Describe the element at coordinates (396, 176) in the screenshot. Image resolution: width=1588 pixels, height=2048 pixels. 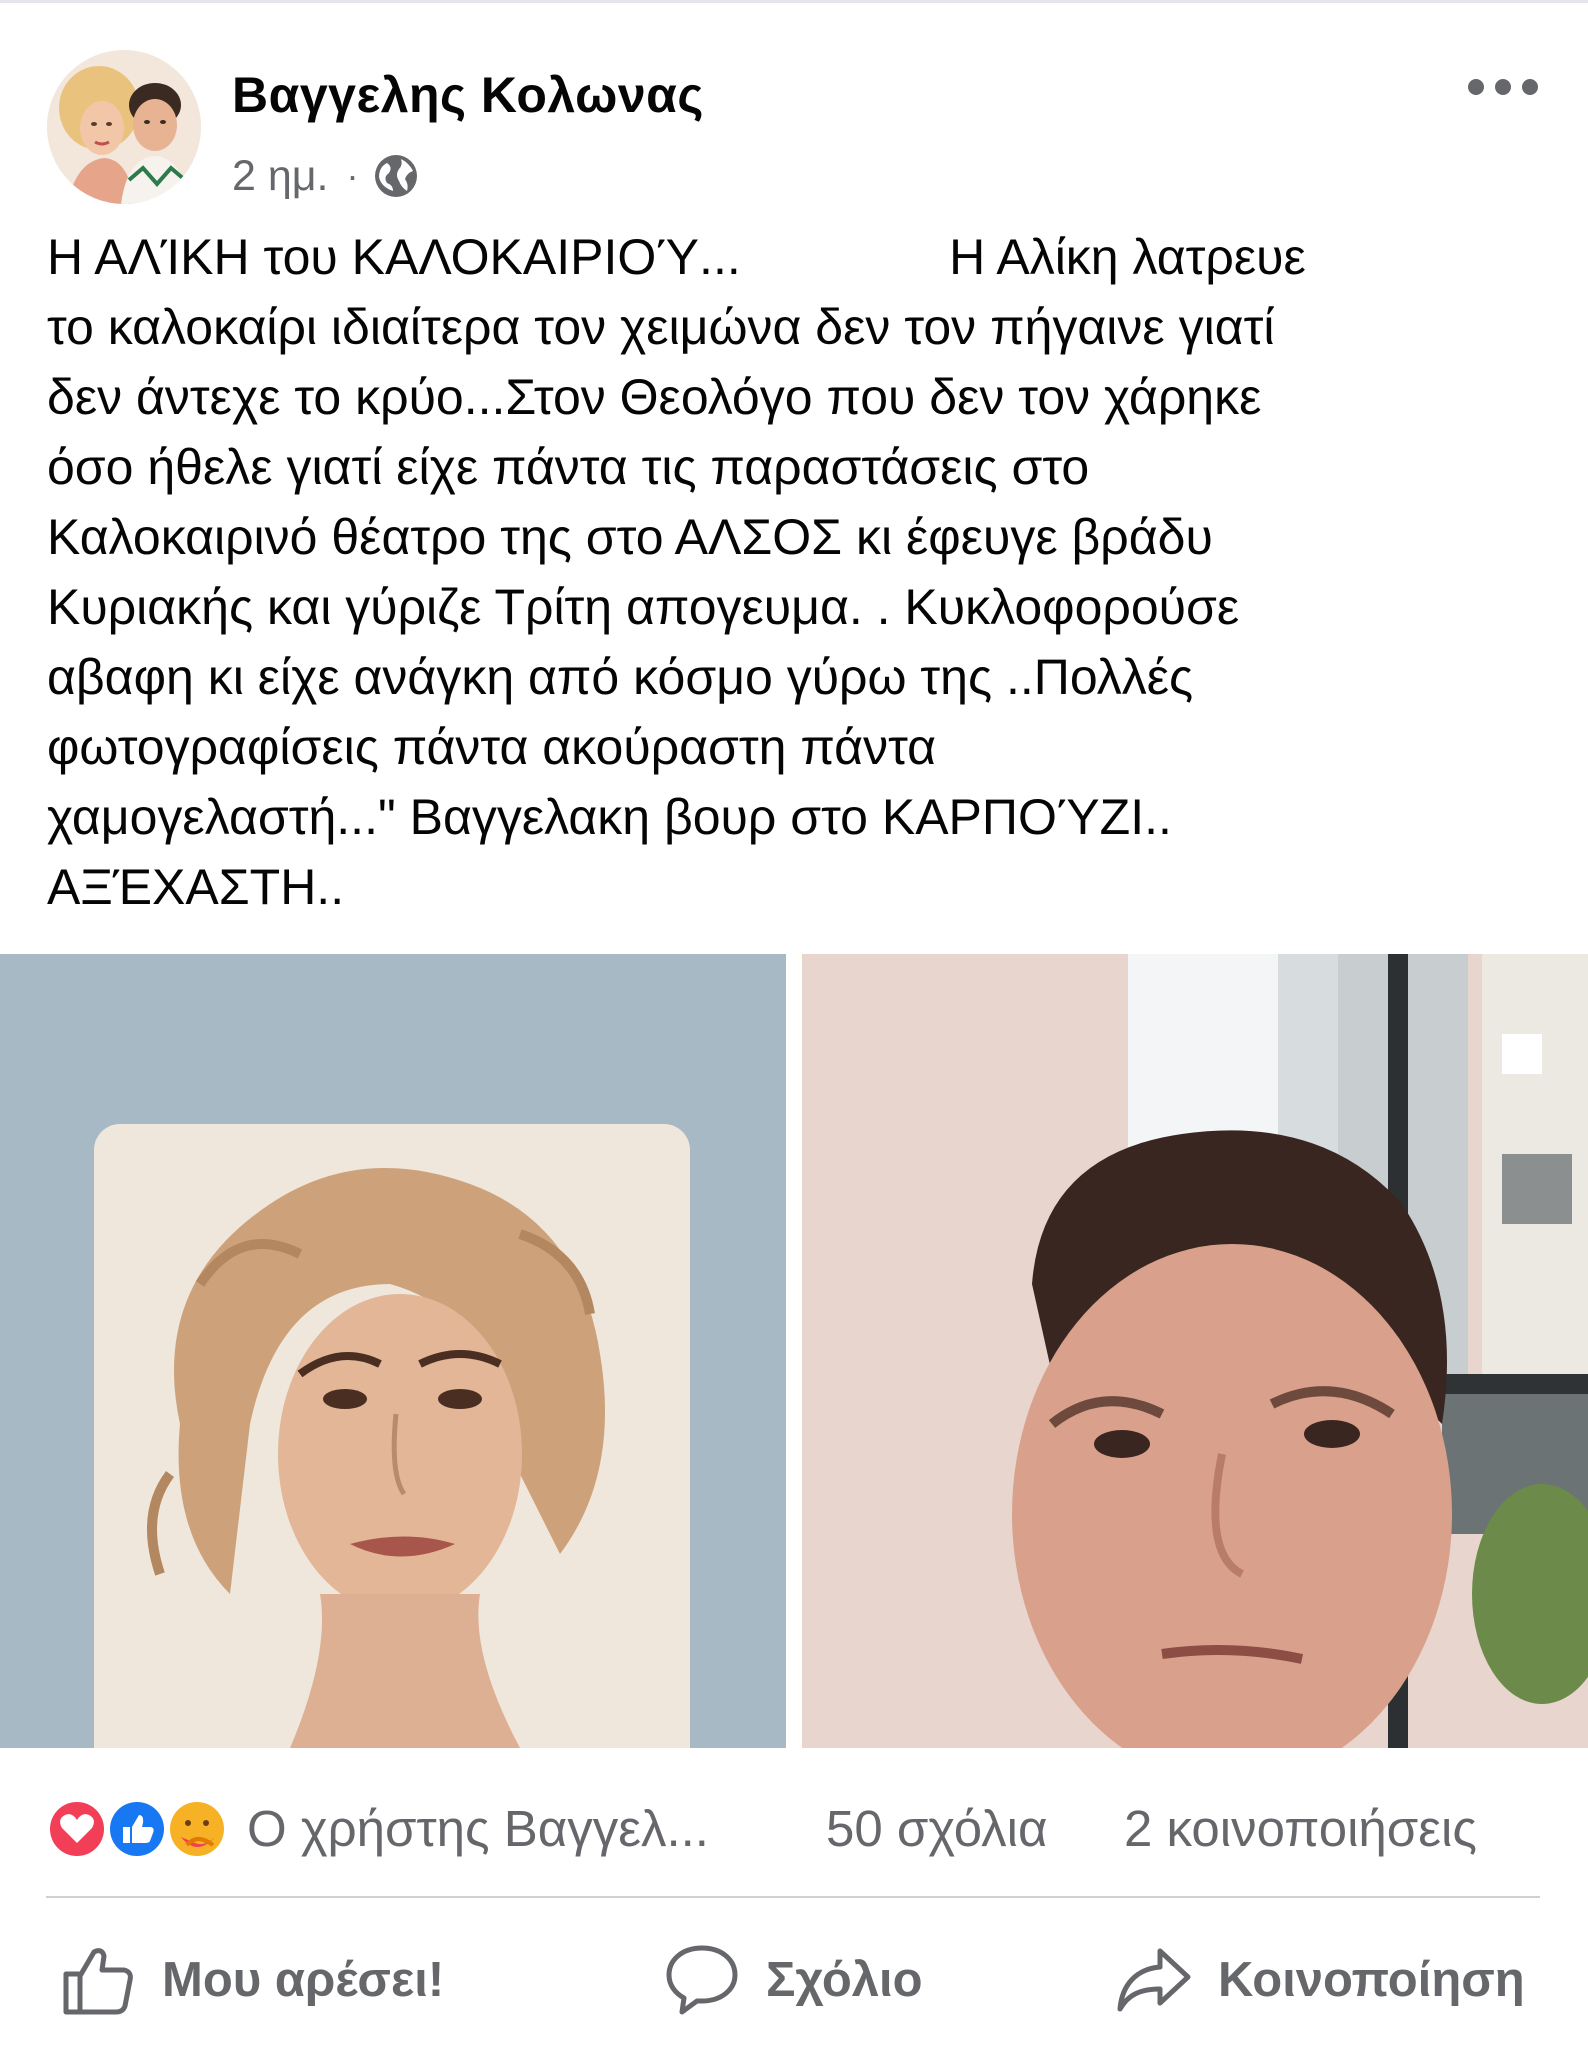
I see `globe-icon` at that location.